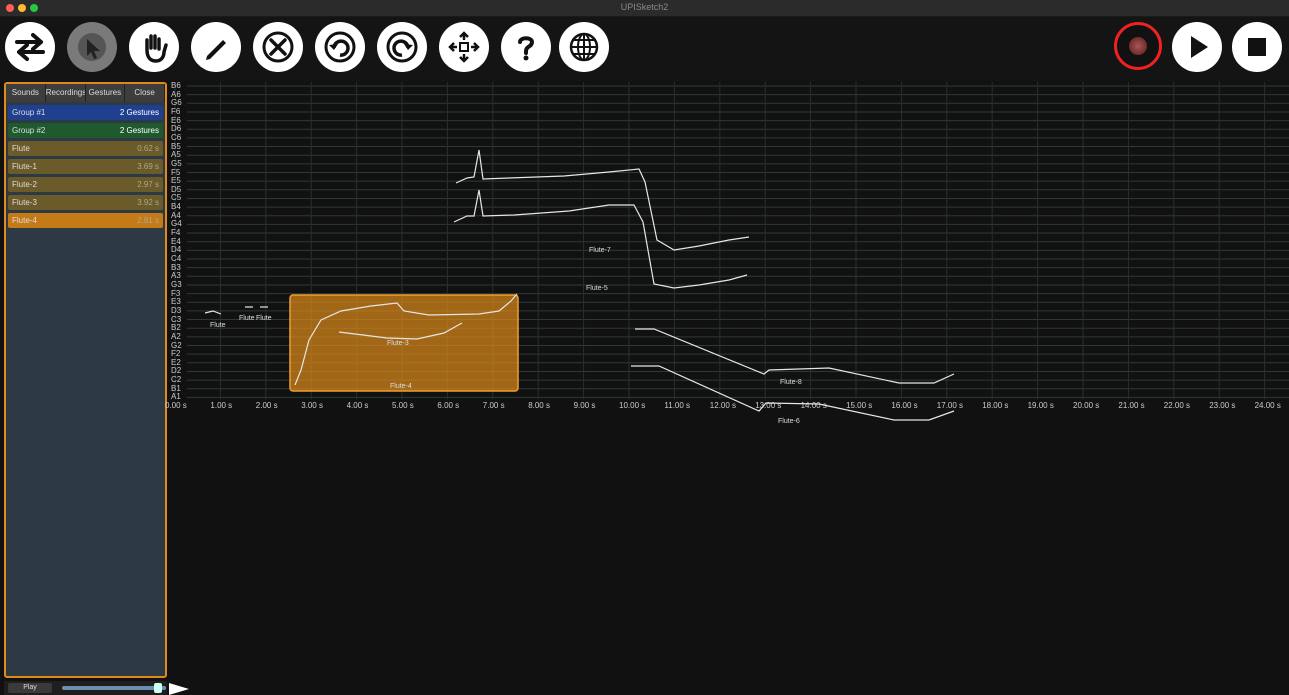 The height and width of the screenshot is (695, 1289). What do you see at coordinates (1199, 47) in the screenshot?
I see `play-icon` at bounding box center [1199, 47].